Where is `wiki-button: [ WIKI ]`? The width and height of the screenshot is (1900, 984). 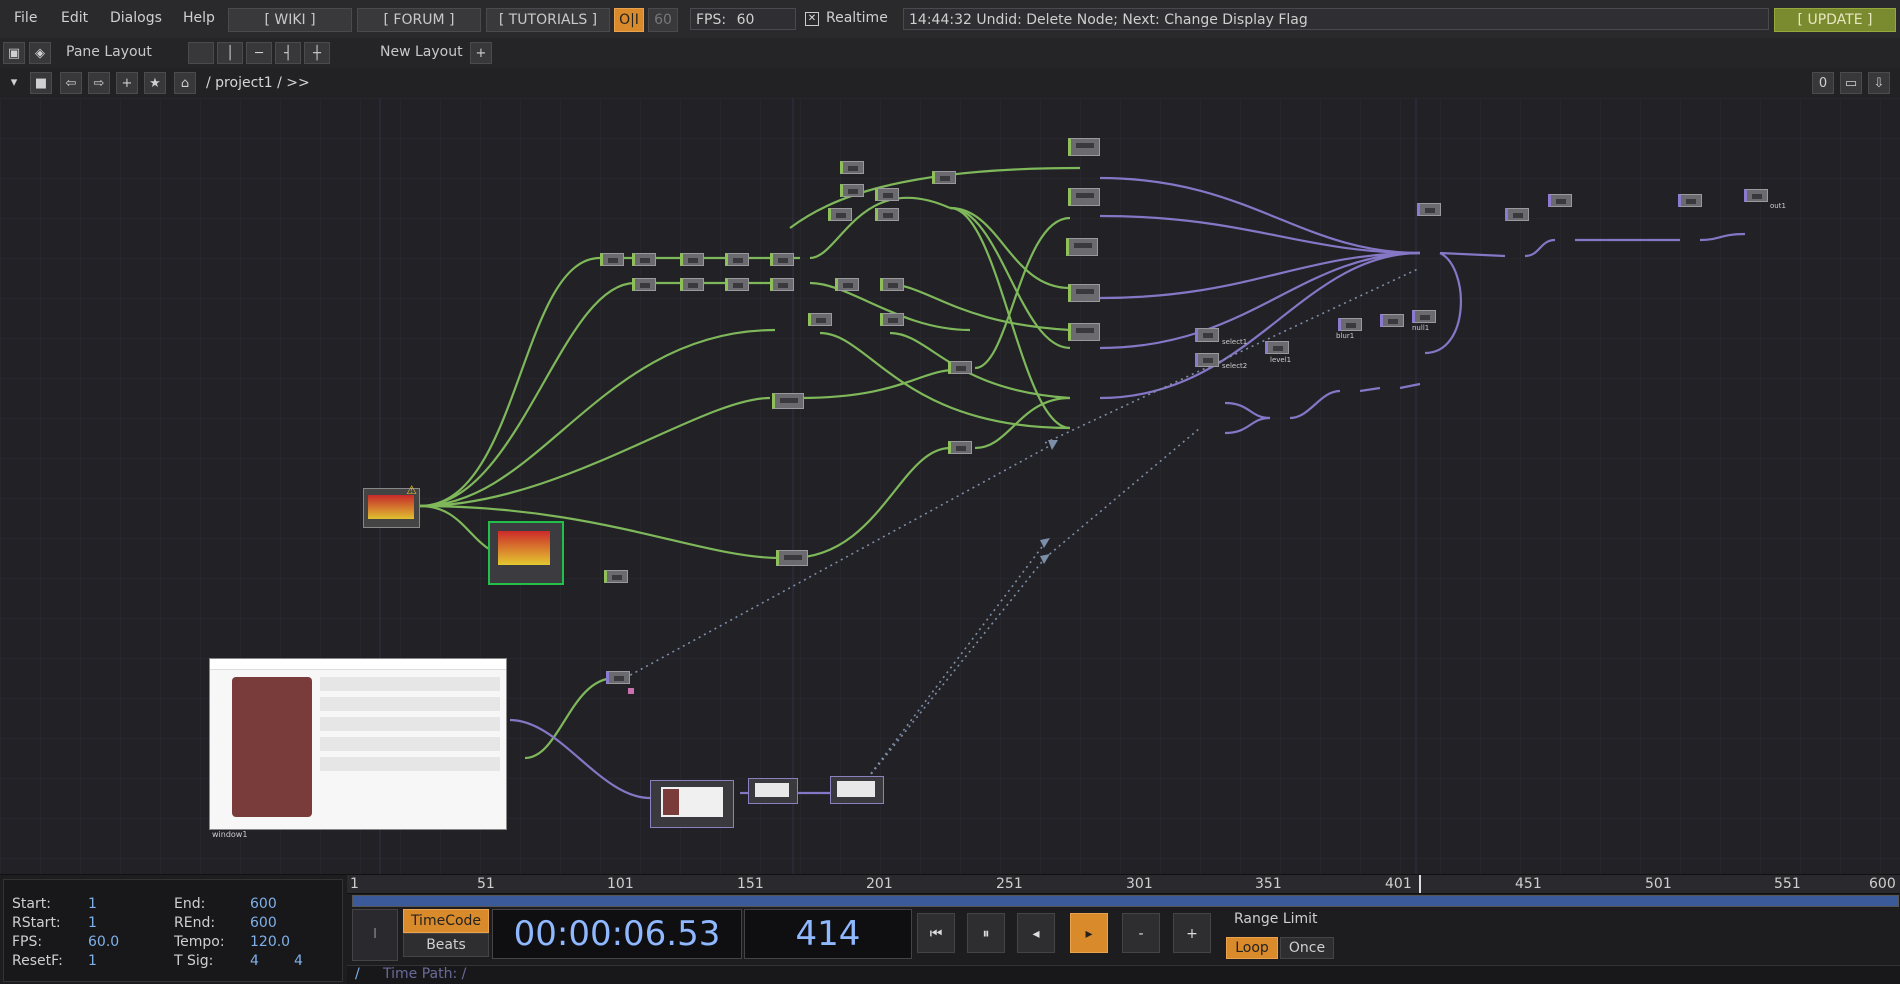 wiki-button: [ WIKI ] is located at coordinates (290, 20).